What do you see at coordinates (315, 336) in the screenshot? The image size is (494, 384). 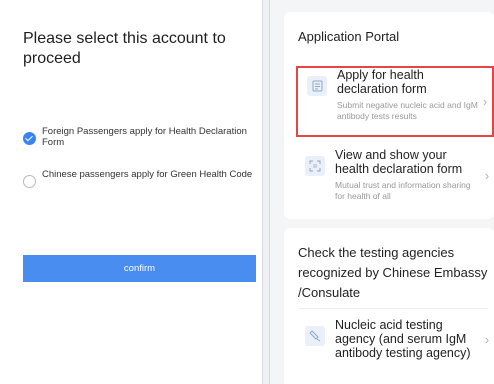 I see `test-tube-icon` at bounding box center [315, 336].